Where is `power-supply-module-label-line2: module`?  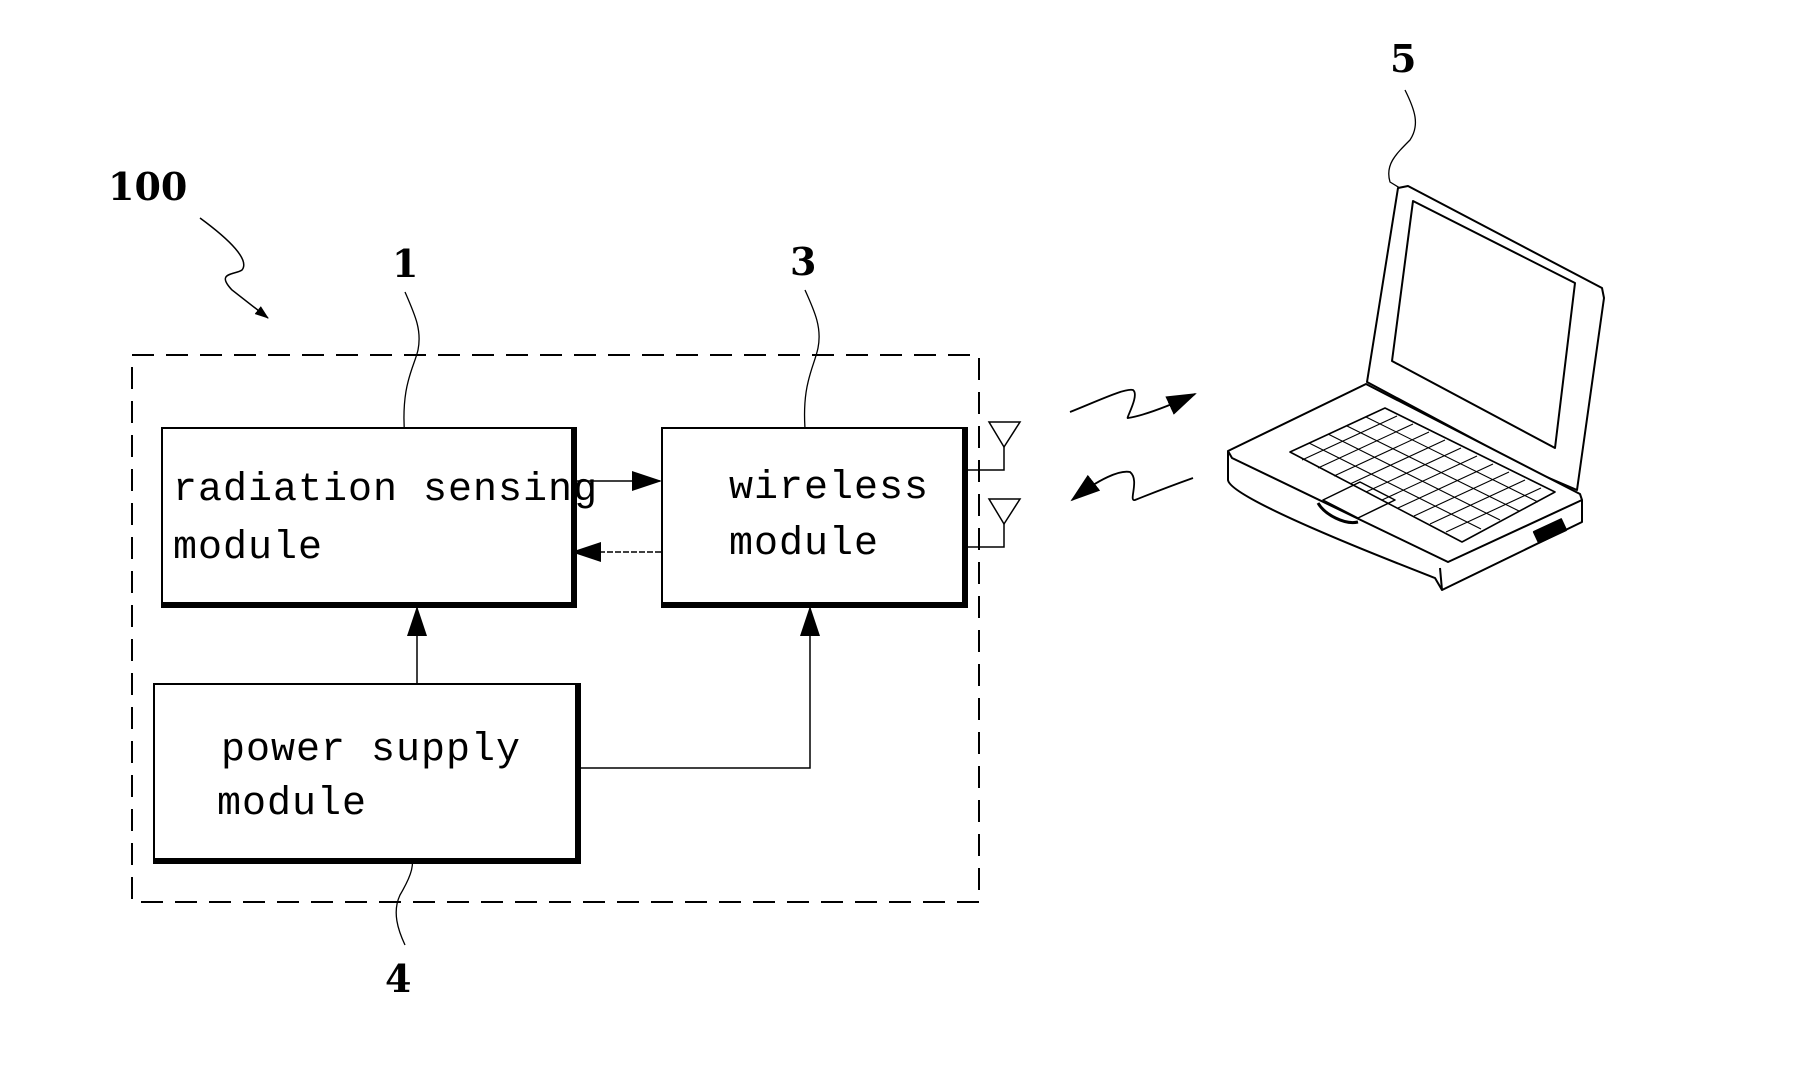
power-supply-module-label-line2: module is located at coordinates (292, 804).